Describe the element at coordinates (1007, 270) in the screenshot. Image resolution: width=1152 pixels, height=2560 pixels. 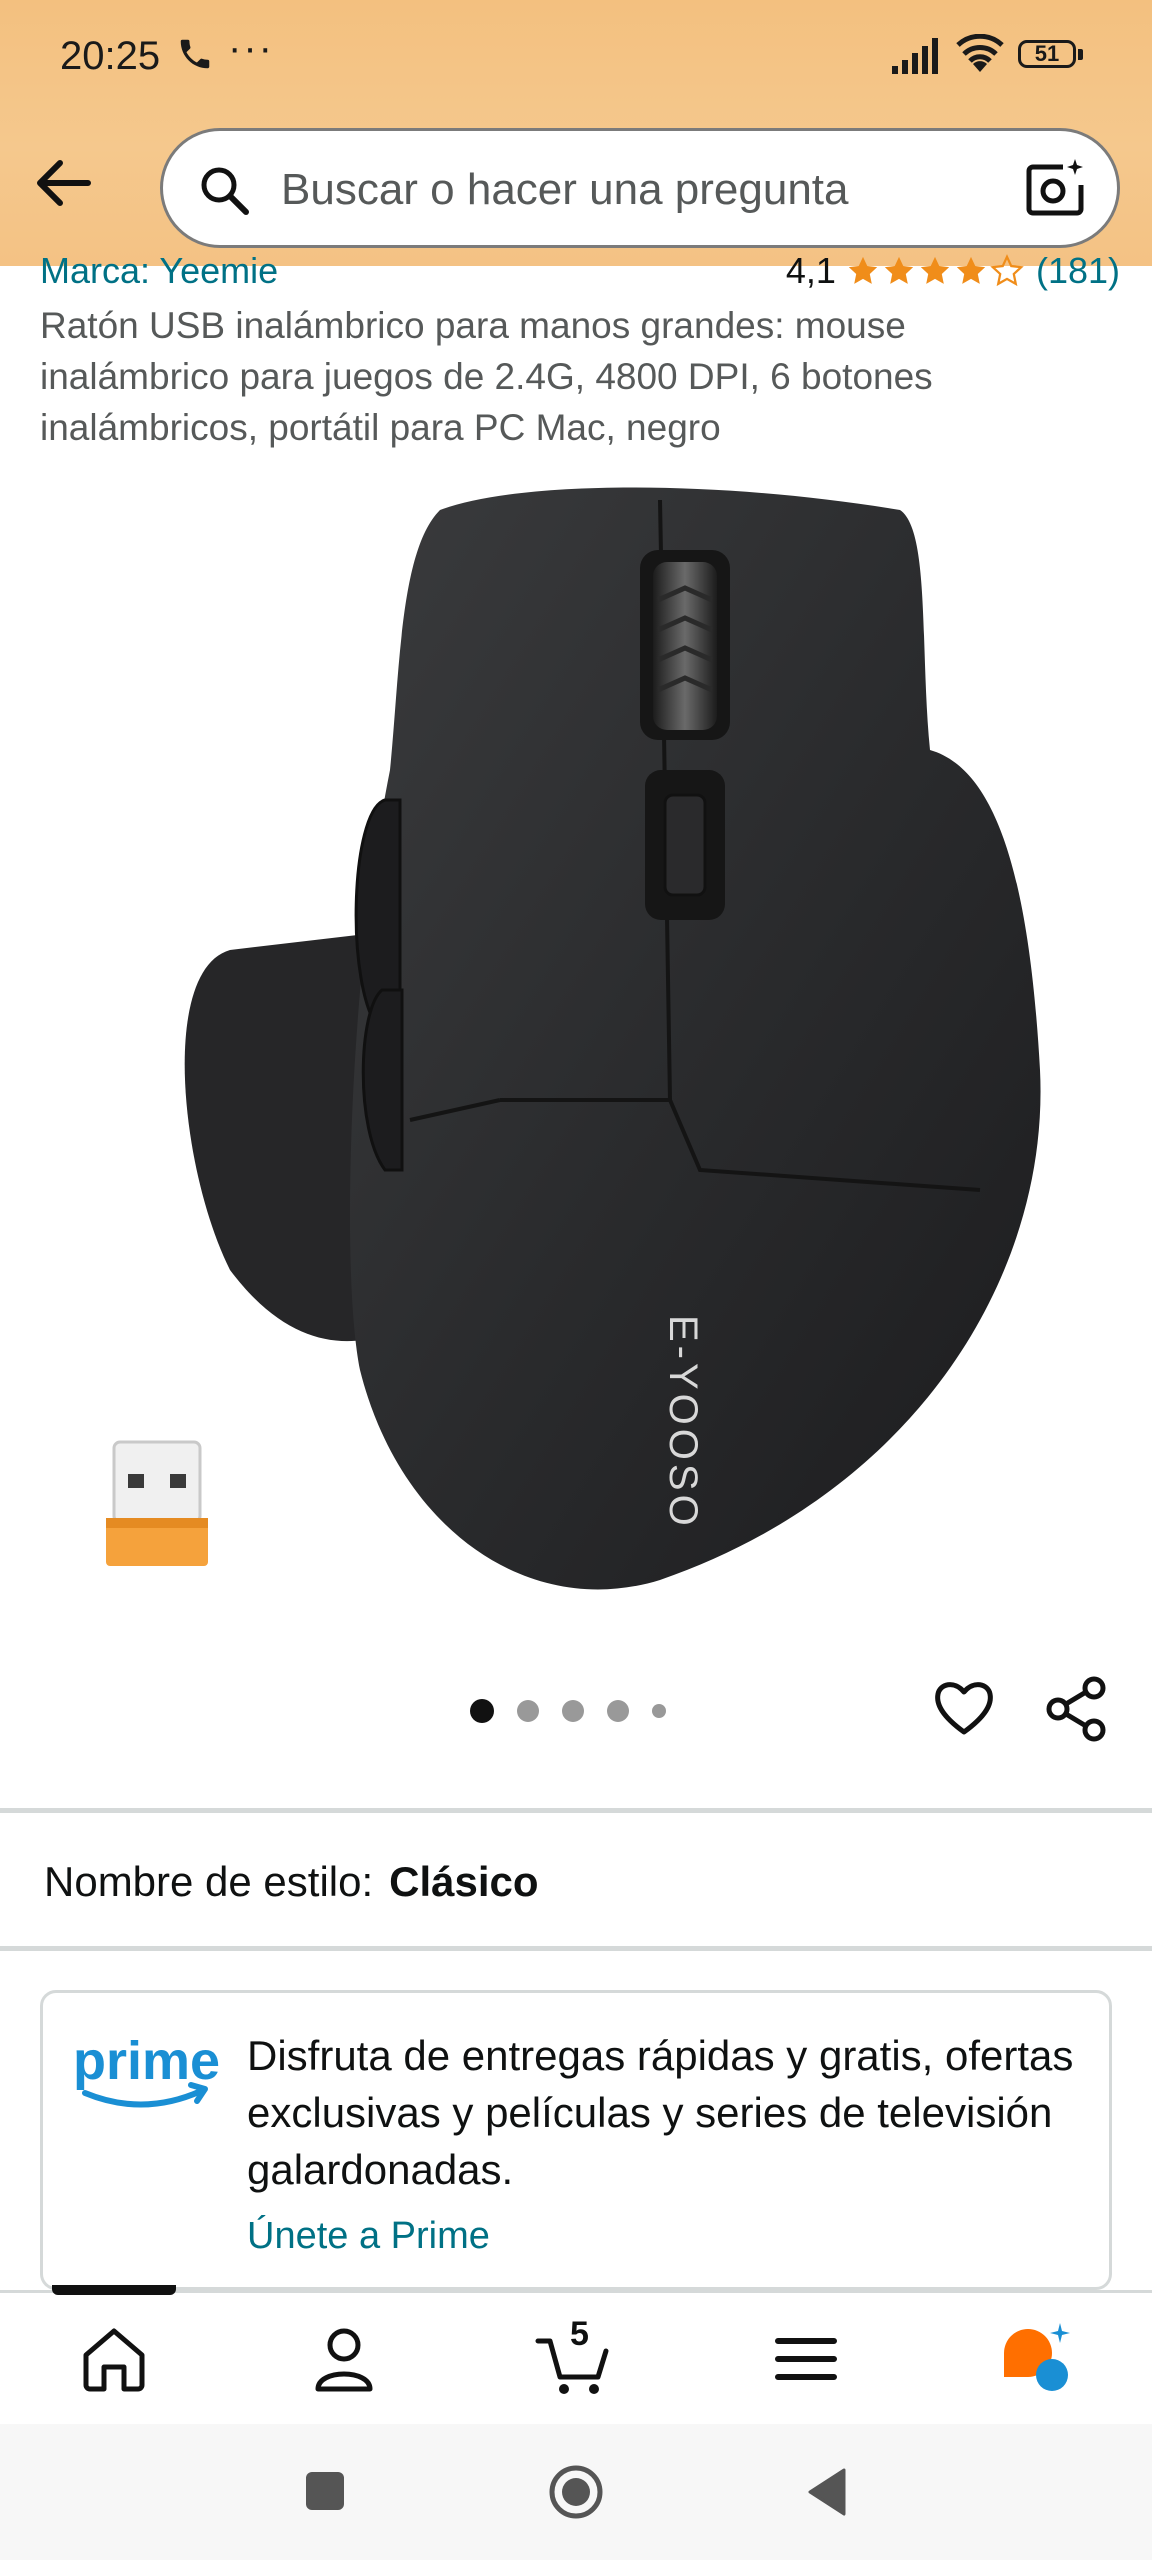
I see `star-empty-icon` at that location.